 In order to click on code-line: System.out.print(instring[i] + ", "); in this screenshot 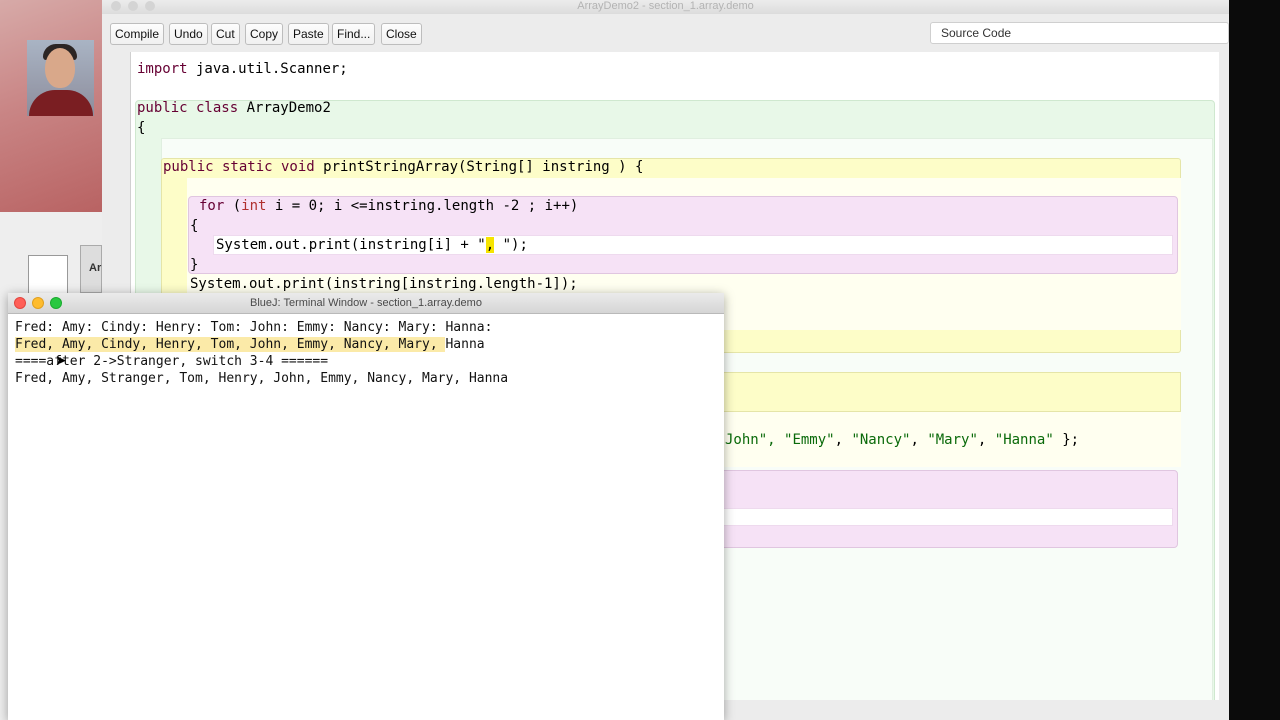, I will do `click(372, 245)`.